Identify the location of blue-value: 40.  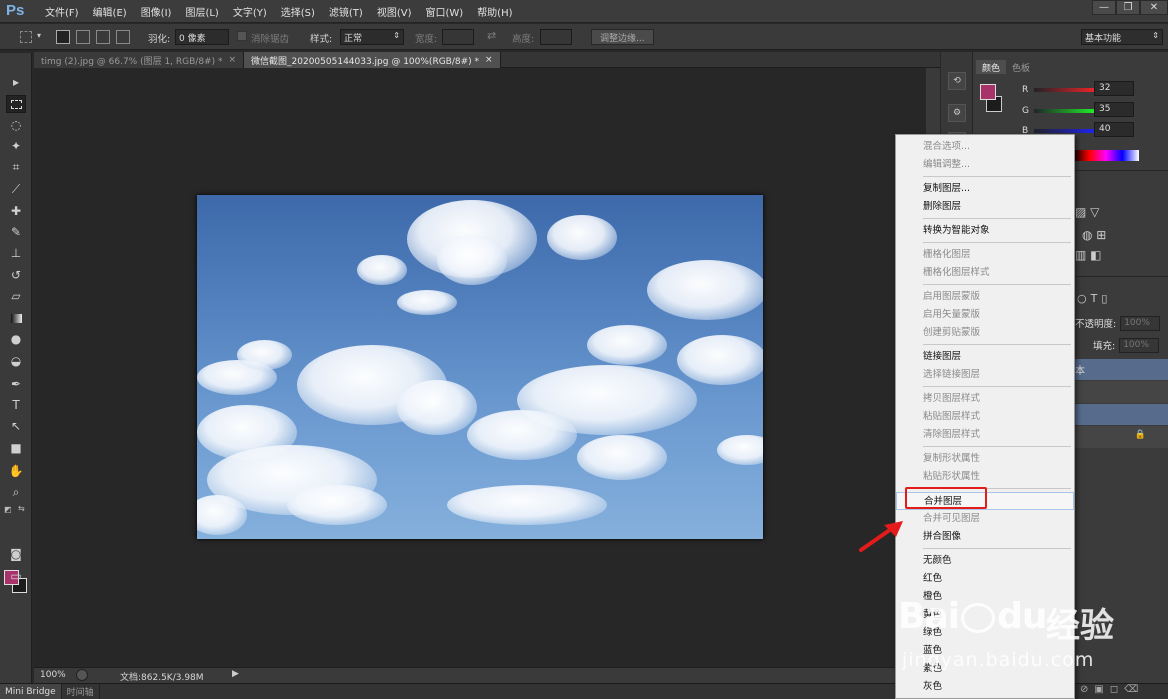
(1114, 129).